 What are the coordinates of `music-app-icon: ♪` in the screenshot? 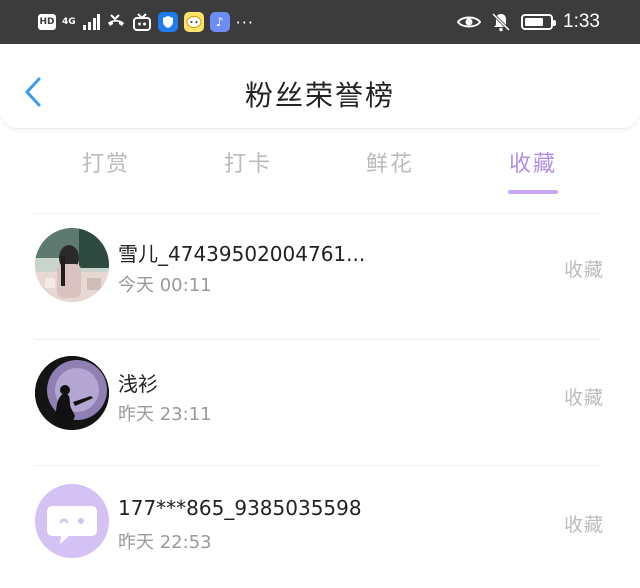 It's located at (219, 22).